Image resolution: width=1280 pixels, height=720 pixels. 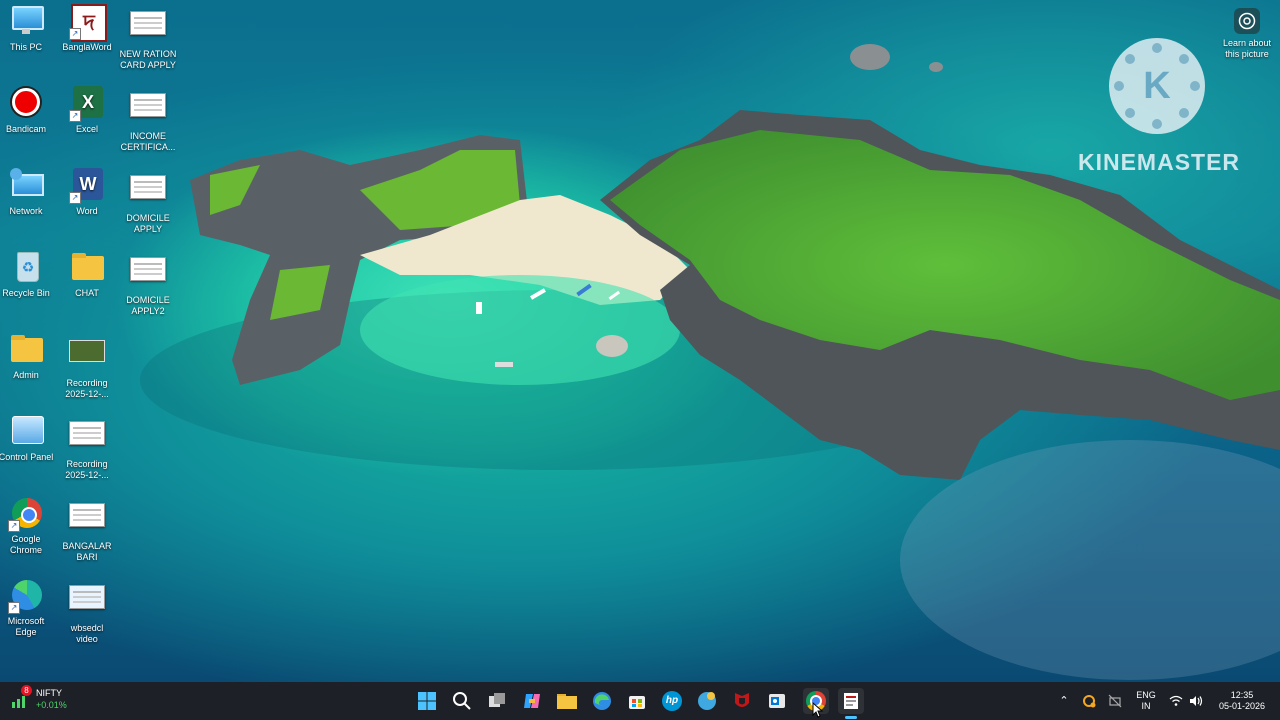 I want to click on clock: 12:35 05-01-2026, so click(x=1242, y=701).